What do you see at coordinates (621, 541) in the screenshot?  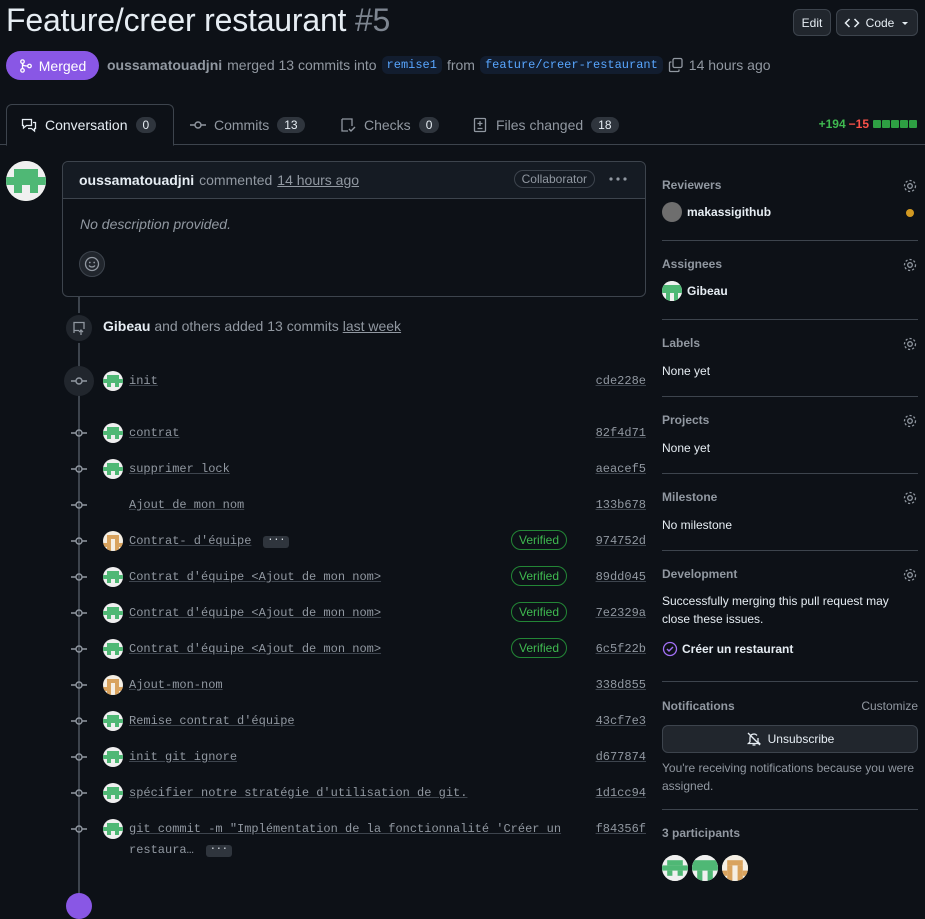 I see `commit-sha: 974752d` at bounding box center [621, 541].